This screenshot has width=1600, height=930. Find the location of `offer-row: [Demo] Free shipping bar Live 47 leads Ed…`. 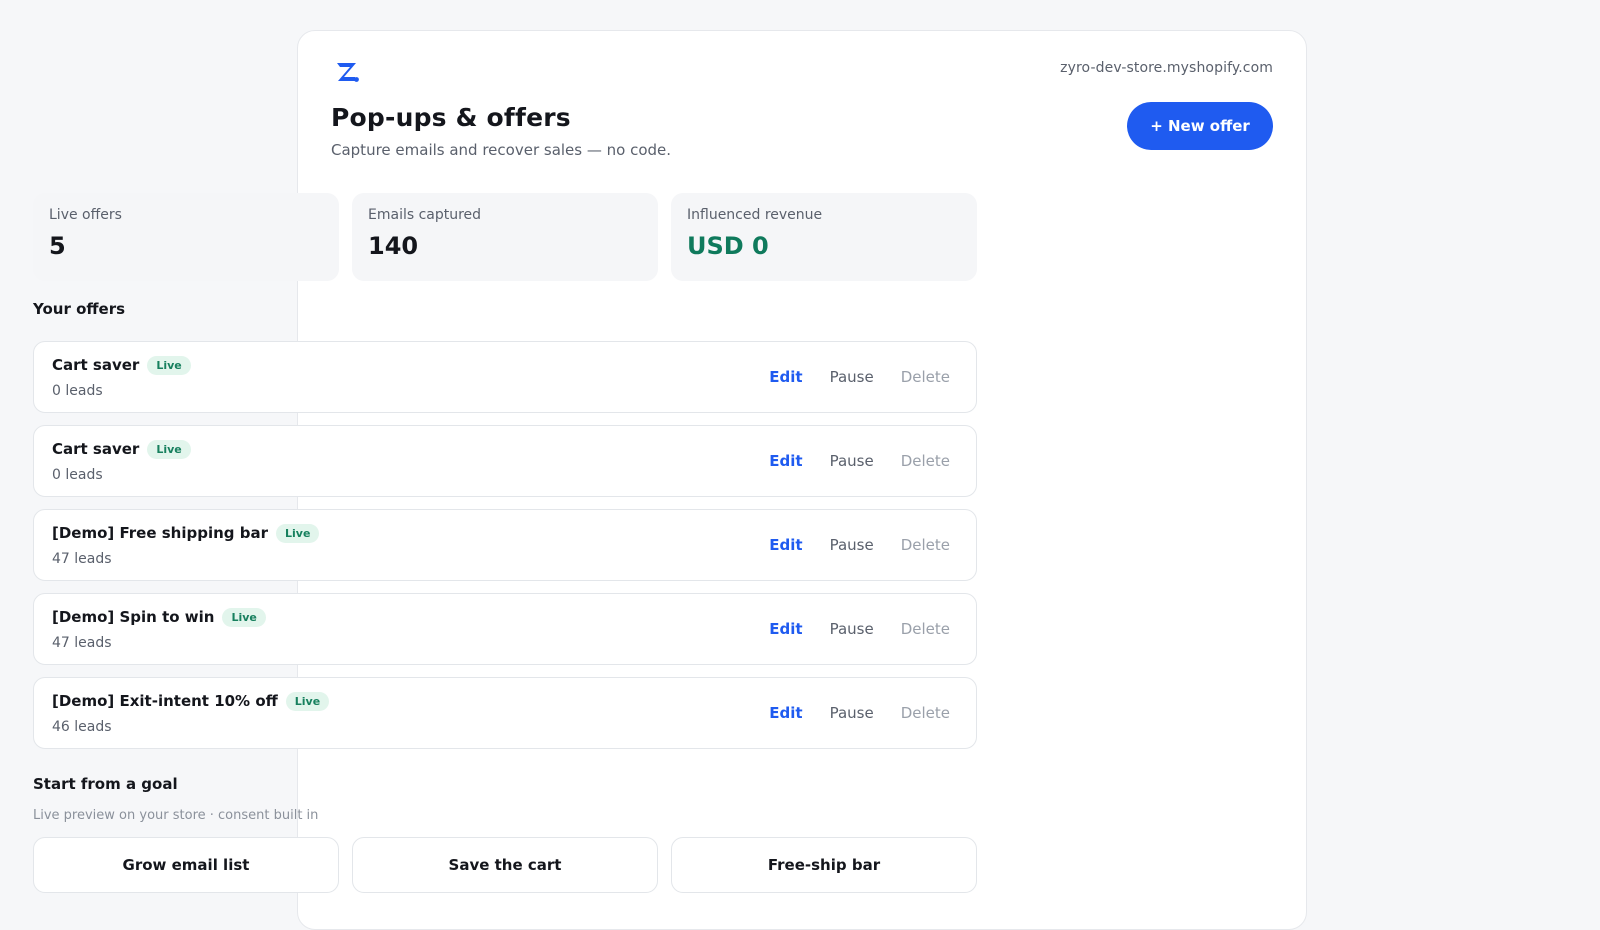

offer-row: [Demo] Free shipping bar Live 47 leads Ed… is located at coordinates (505, 545).